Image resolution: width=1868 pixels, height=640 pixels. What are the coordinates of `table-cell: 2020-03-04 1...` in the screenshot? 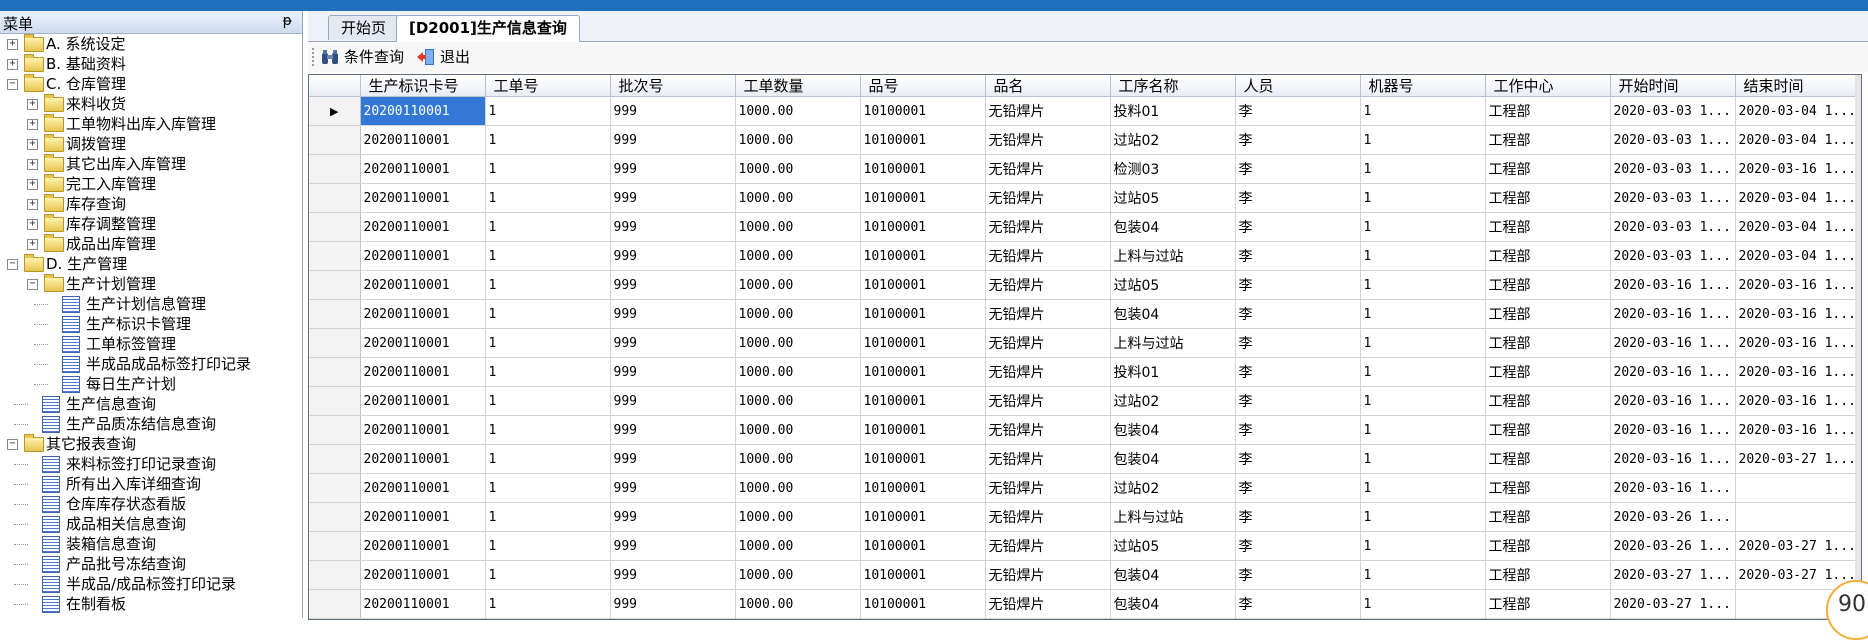 It's located at (1798, 256).